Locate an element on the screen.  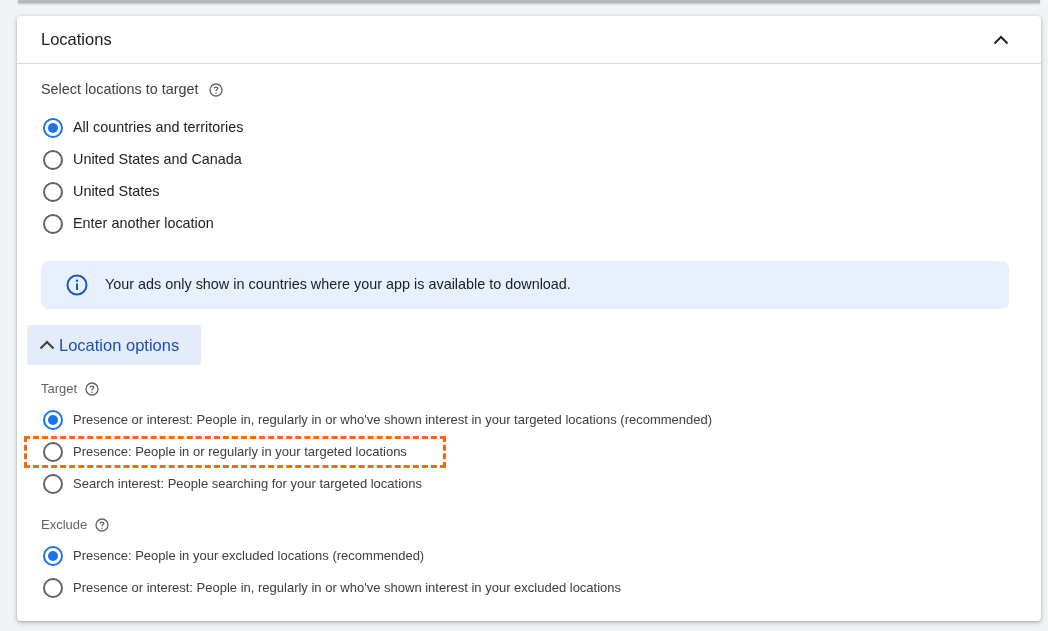
option-label: Presence: People in your excluded locations (recommended) is located at coordinates (249, 556).